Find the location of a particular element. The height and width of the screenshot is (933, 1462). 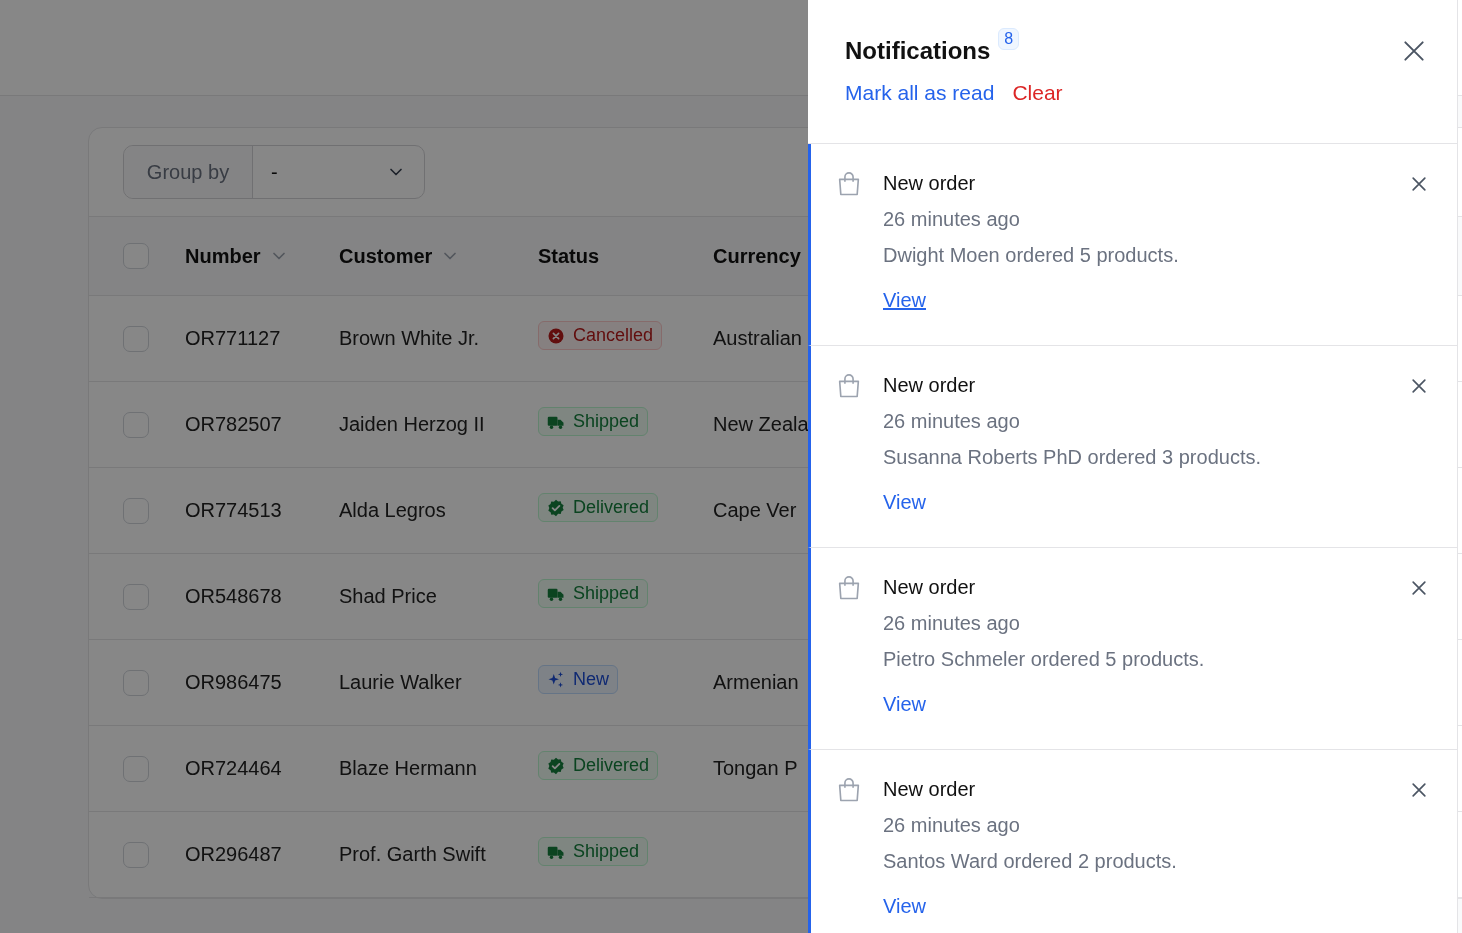

order-number: OR782507 is located at coordinates (233, 424).